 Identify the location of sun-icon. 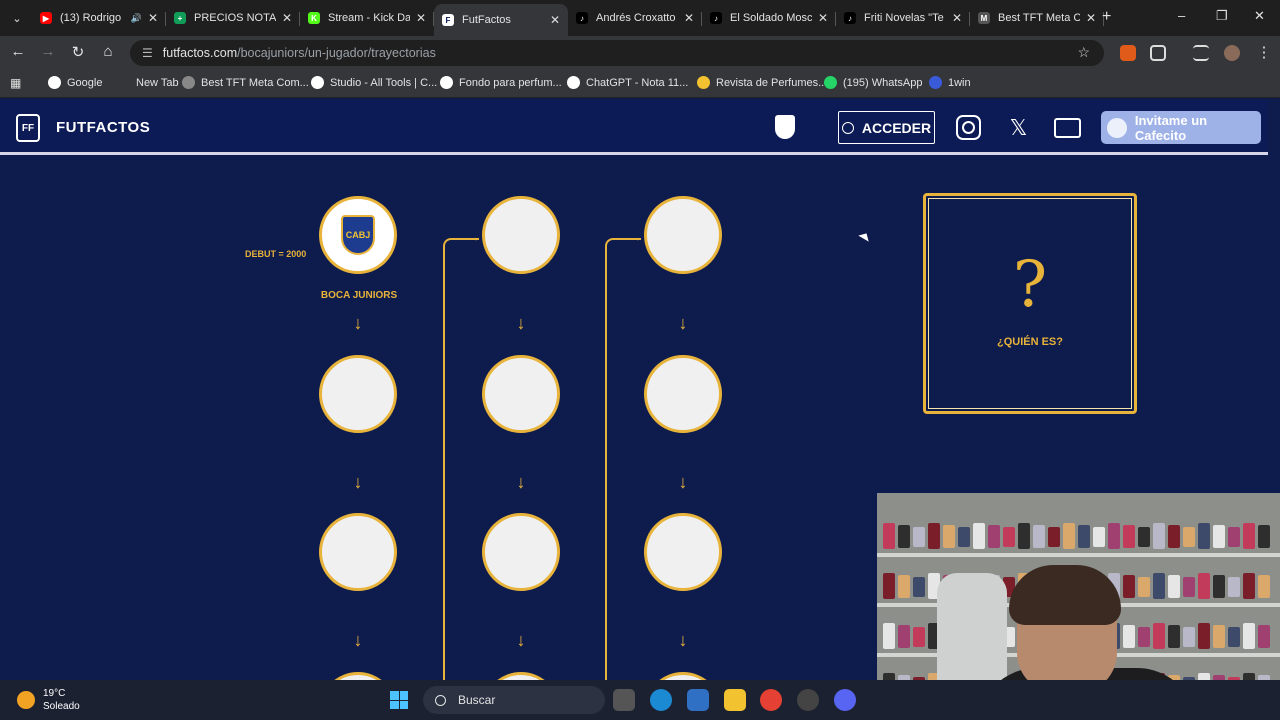
(26, 700).